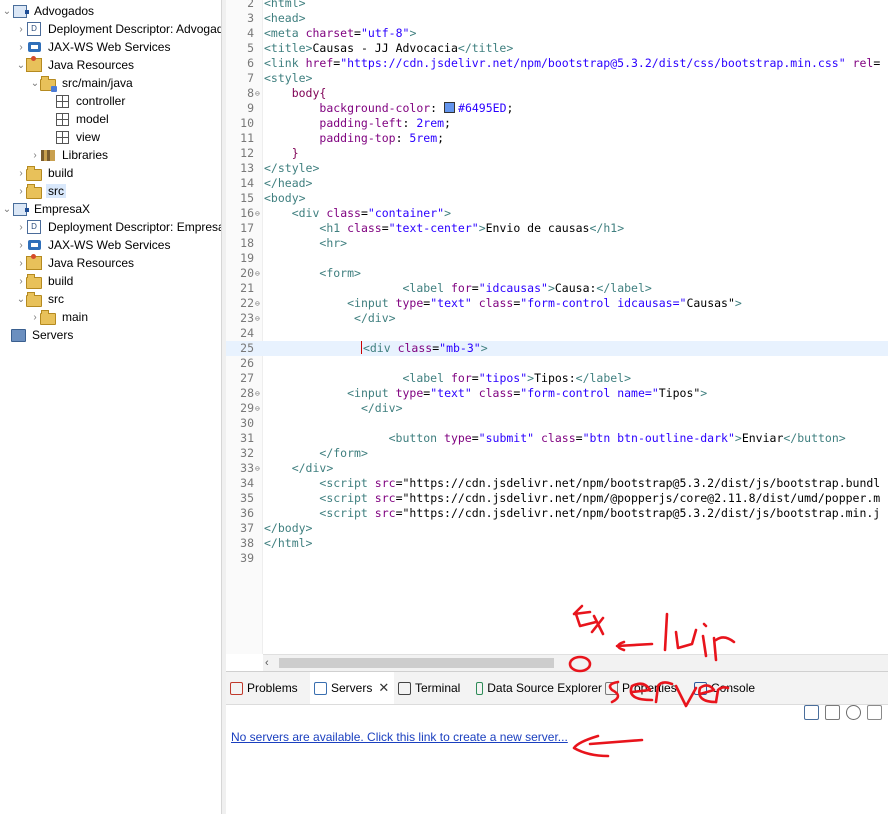 Image resolution: width=888 pixels, height=815 pixels. I want to click on code-line: 32 </form>, so click(557, 453).